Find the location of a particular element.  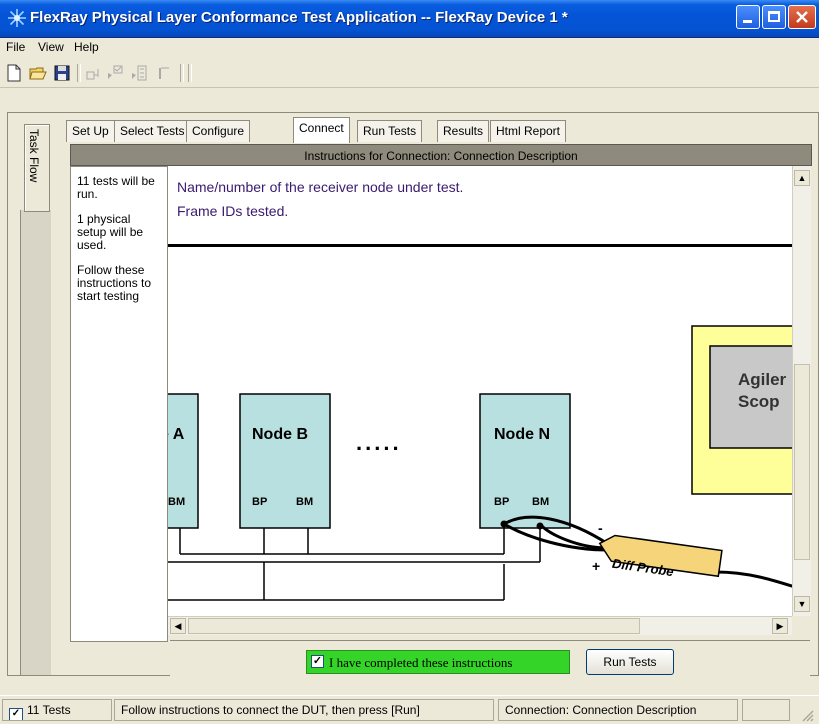

taskflow-label: Task Flow is located at coordinates (34, 156).